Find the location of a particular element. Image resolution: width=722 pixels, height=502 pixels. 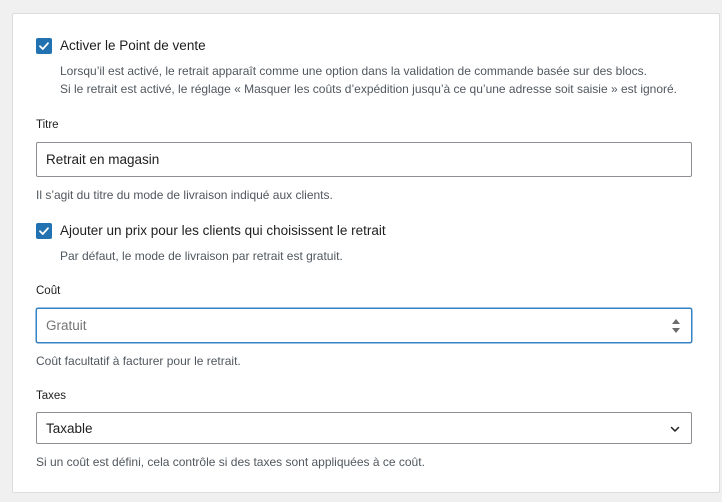

enable-pickup-checkbox is located at coordinates (44, 46).